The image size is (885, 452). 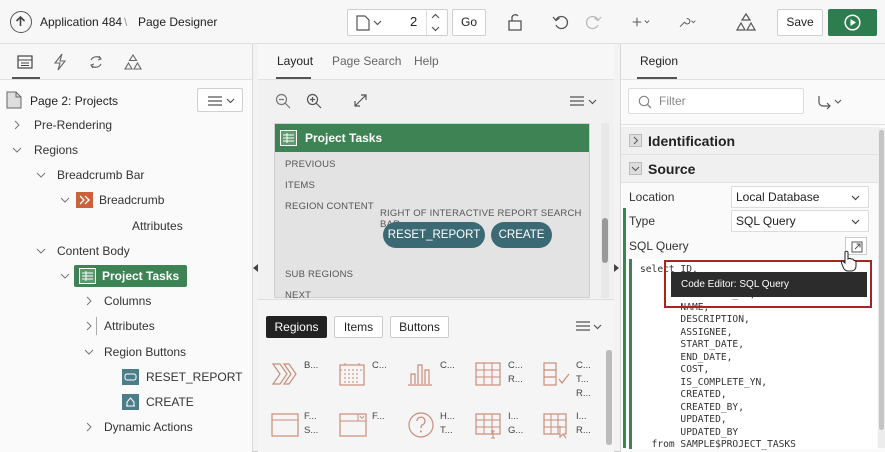 I want to click on gallery-tab-buttons: Buttons, so click(x=419, y=327).